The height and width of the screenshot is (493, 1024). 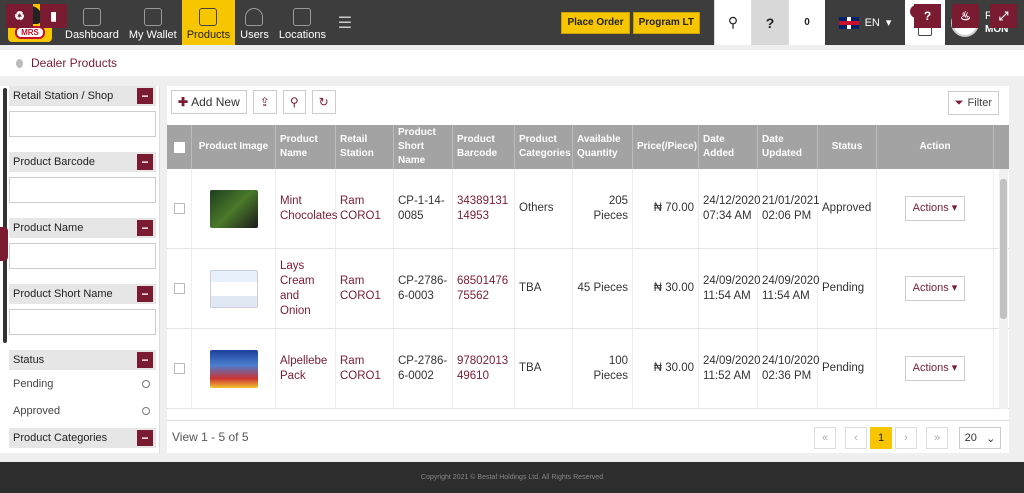 What do you see at coordinates (595, 22) in the screenshot?
I see `place-order-button: Place Order` at bounding box center [595, 22].